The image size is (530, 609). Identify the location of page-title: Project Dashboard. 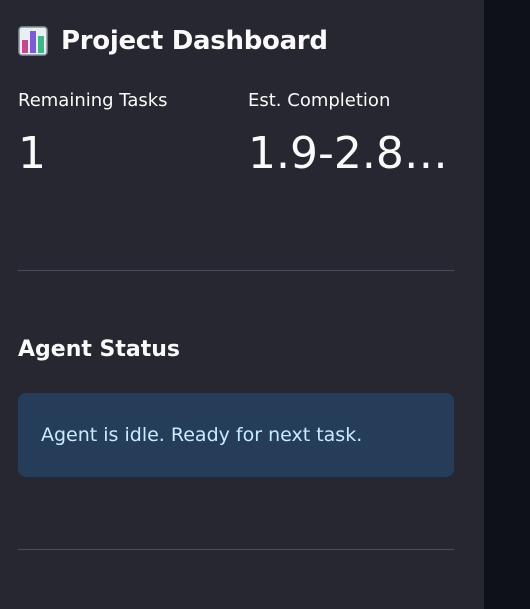
(194, 41).